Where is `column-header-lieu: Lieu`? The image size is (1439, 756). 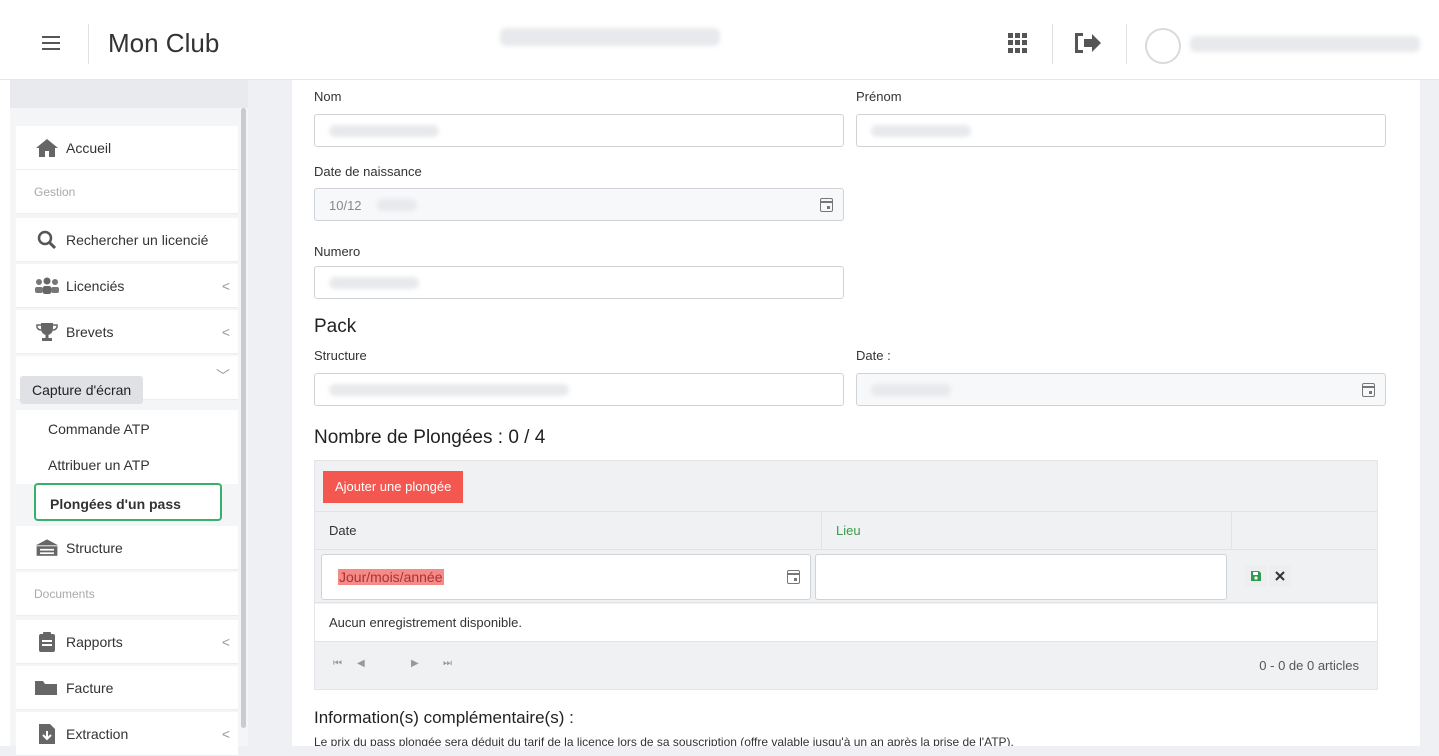 column-header-lieu: Lieu is located at coordinates (1026, 531).